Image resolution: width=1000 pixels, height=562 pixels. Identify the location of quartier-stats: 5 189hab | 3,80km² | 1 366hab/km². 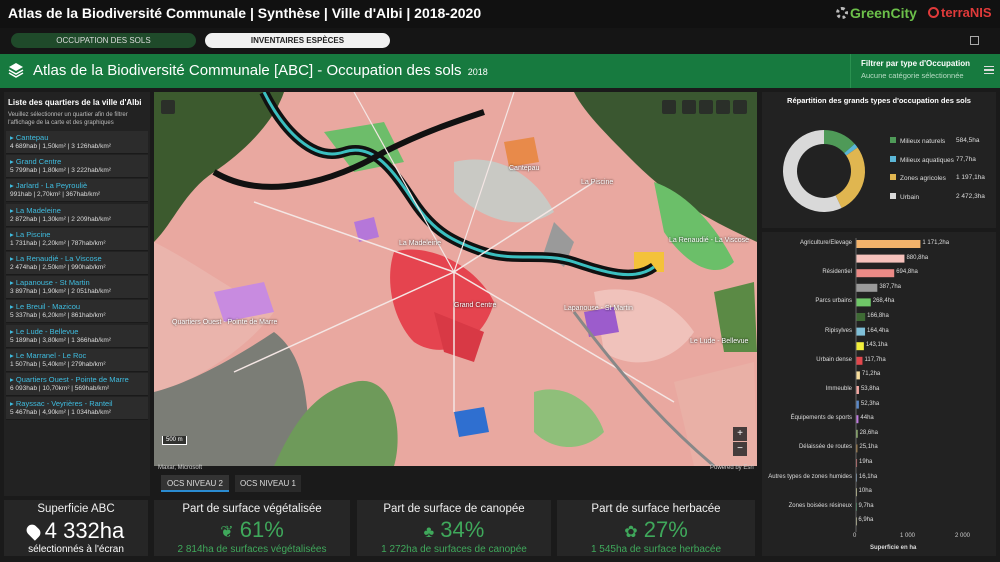
(60, 340).